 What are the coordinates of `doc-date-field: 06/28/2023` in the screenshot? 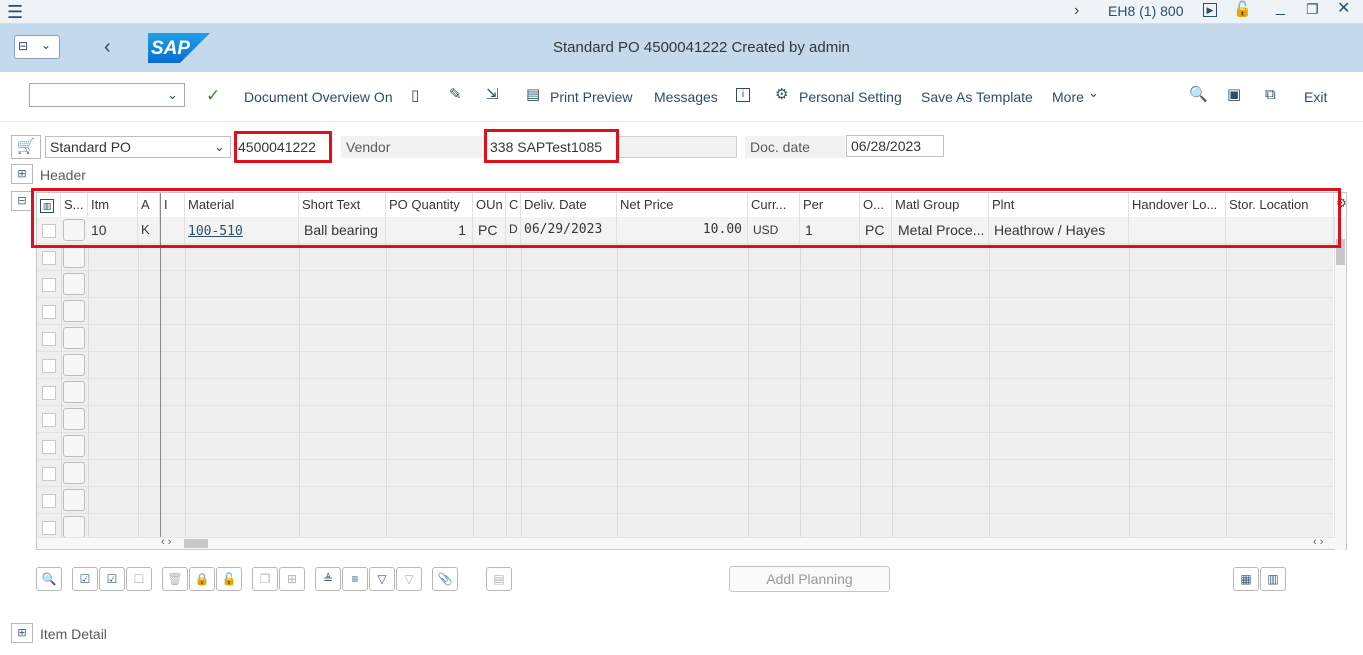 It's located at (895, 146).